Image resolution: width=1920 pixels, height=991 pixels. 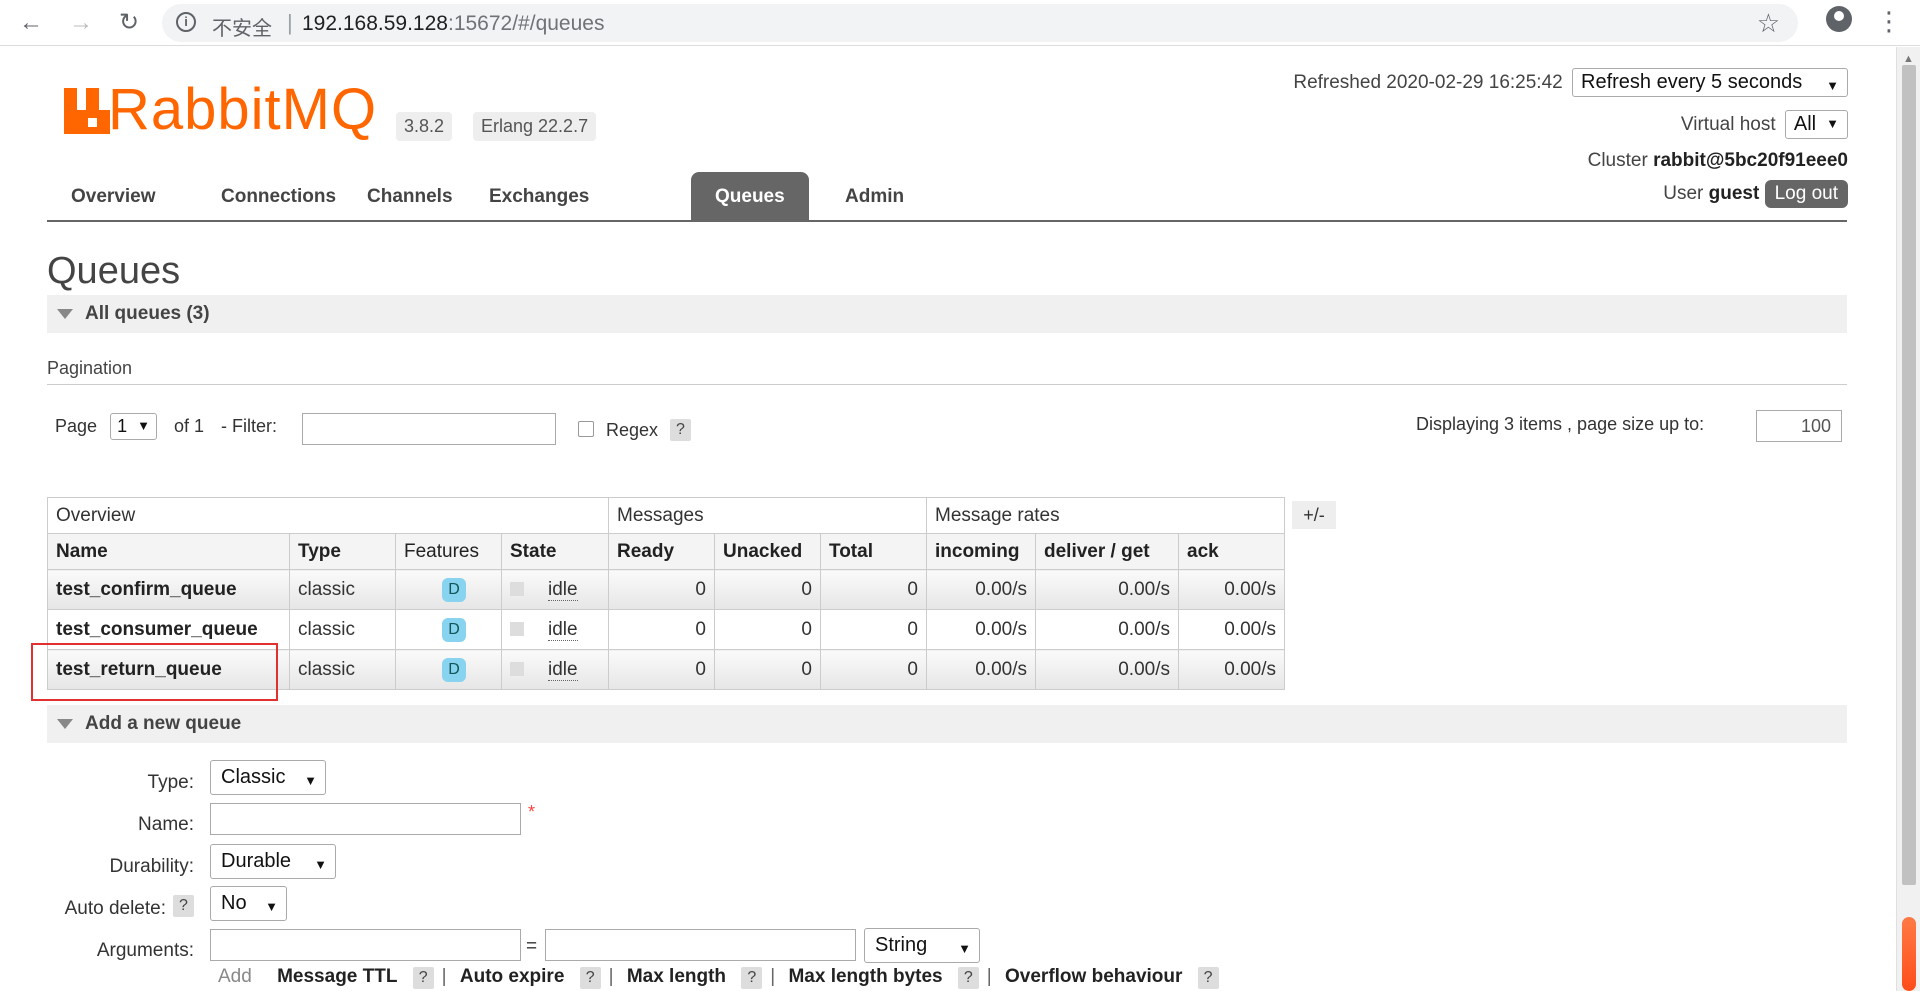 What do you see at coordinates (680, 430) in the screenshot?
I see `regex-help-button: ?` at bounding box center [680, 430].